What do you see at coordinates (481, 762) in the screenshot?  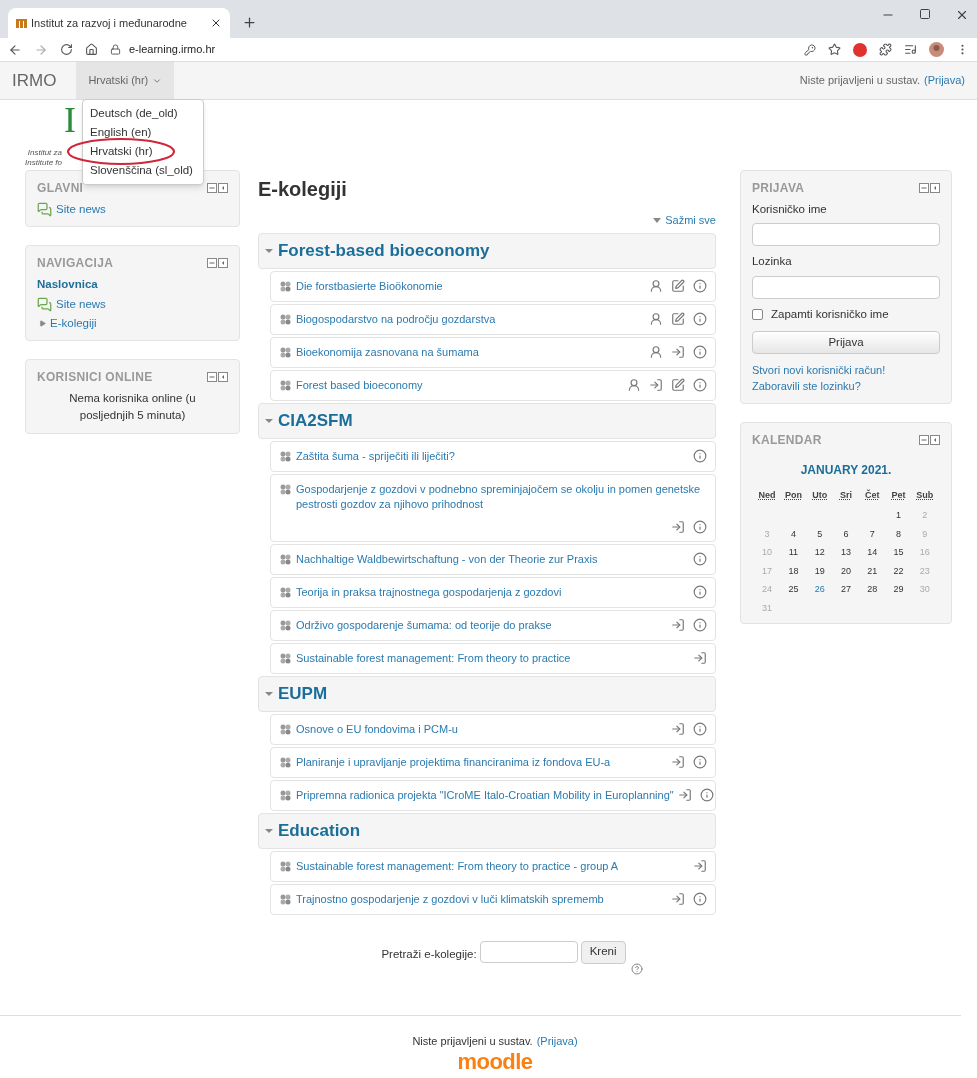 I see `course-link: Planiranje i upravljanje projektima financiranima iz fondova EU-a` at bounding box center [481, 762].